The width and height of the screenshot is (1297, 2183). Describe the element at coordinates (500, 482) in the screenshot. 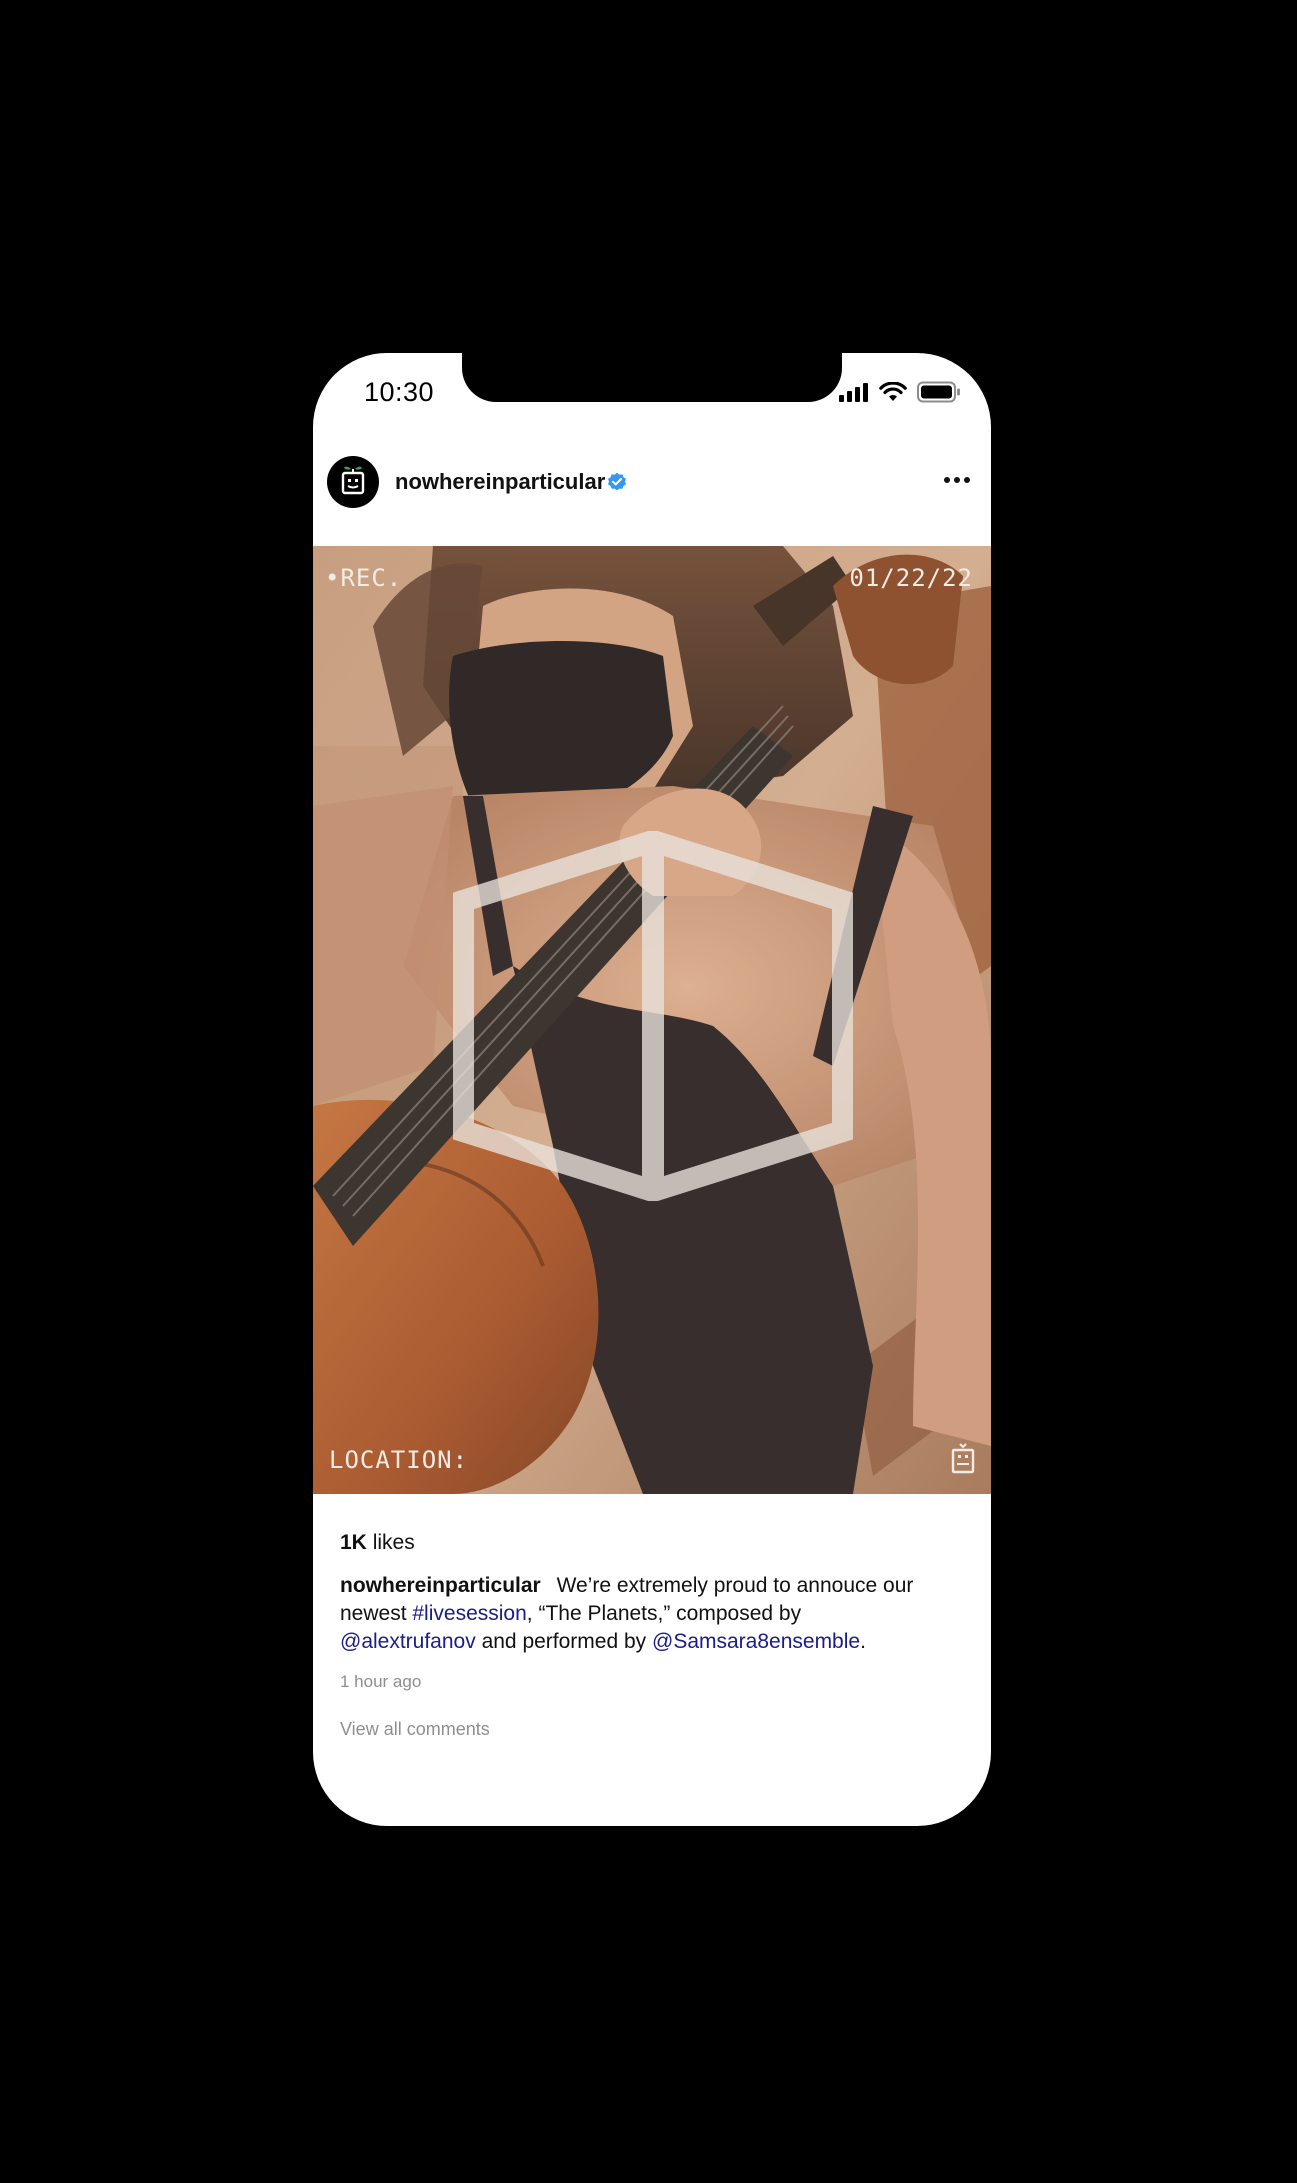

I see `post-username: nowhereinparticular` at that location.